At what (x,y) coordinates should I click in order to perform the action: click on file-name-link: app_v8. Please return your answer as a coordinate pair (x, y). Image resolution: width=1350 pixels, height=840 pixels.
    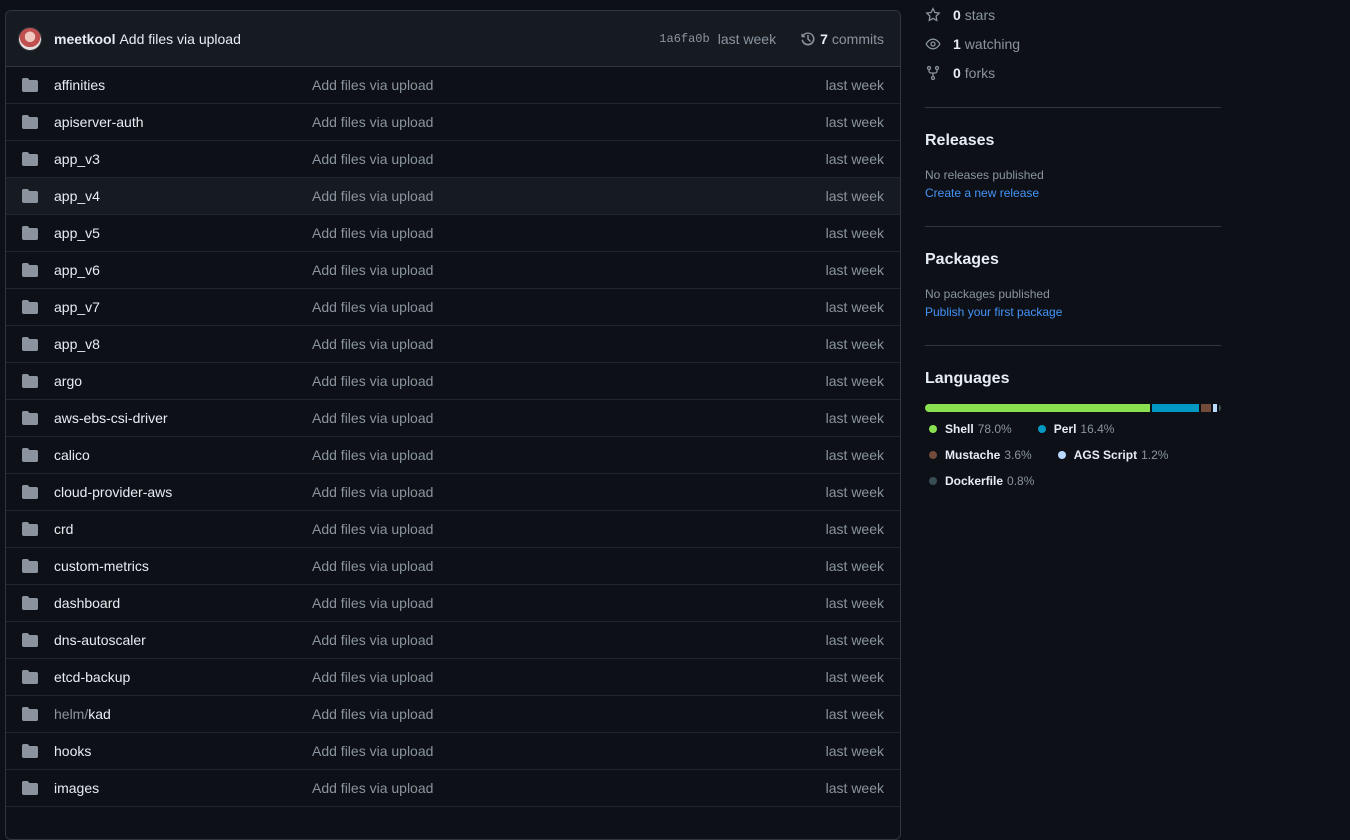
    Looking at the image, I should click on (183, 344).